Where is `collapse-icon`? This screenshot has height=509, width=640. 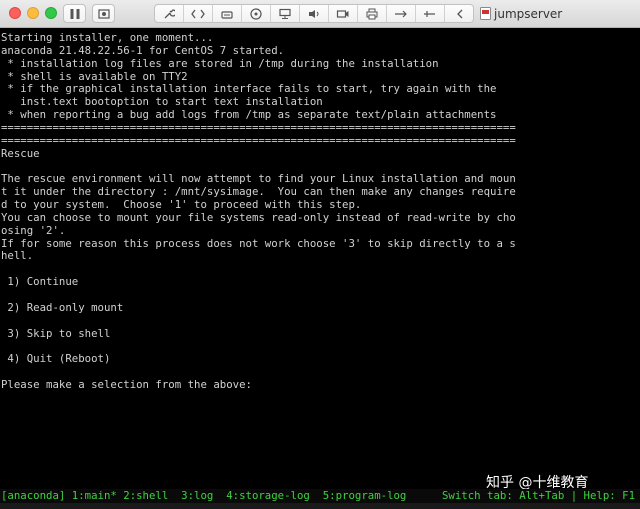
collapse-icon is located at coordinates (459, 13).